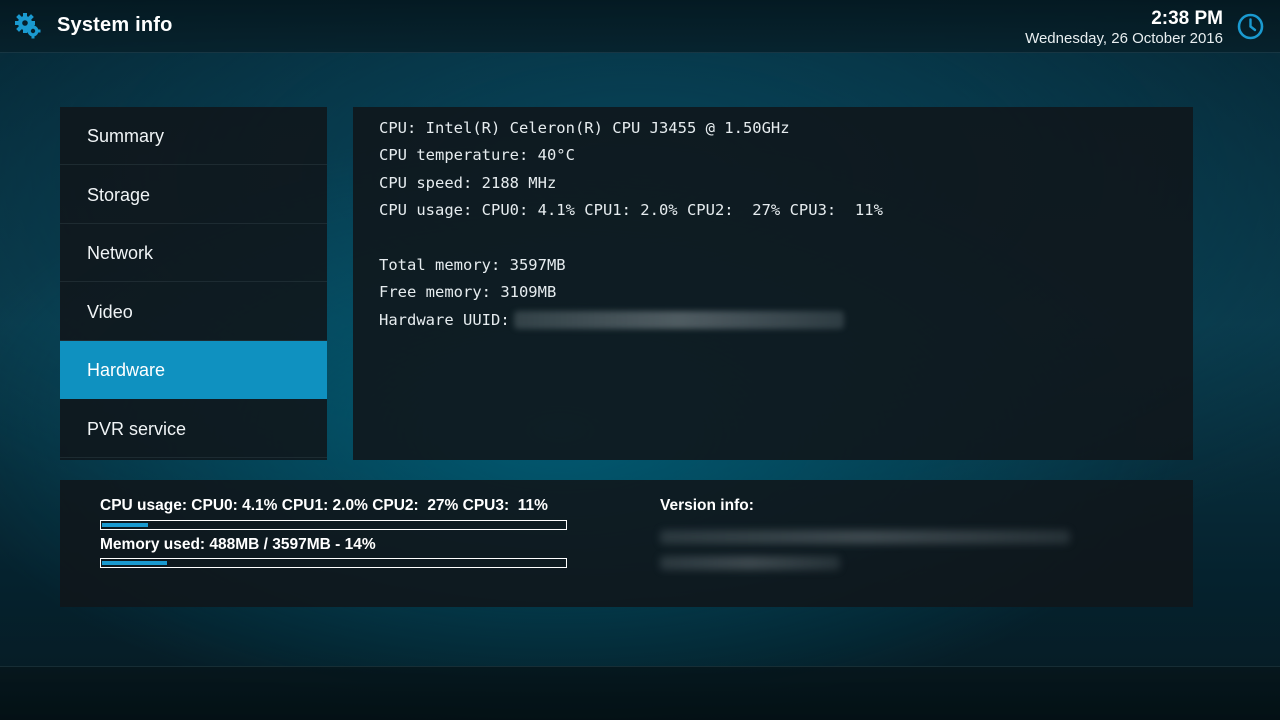 The image size is (1280, 720). I want to click on memory-used-bar-fill, so click(134, 562).